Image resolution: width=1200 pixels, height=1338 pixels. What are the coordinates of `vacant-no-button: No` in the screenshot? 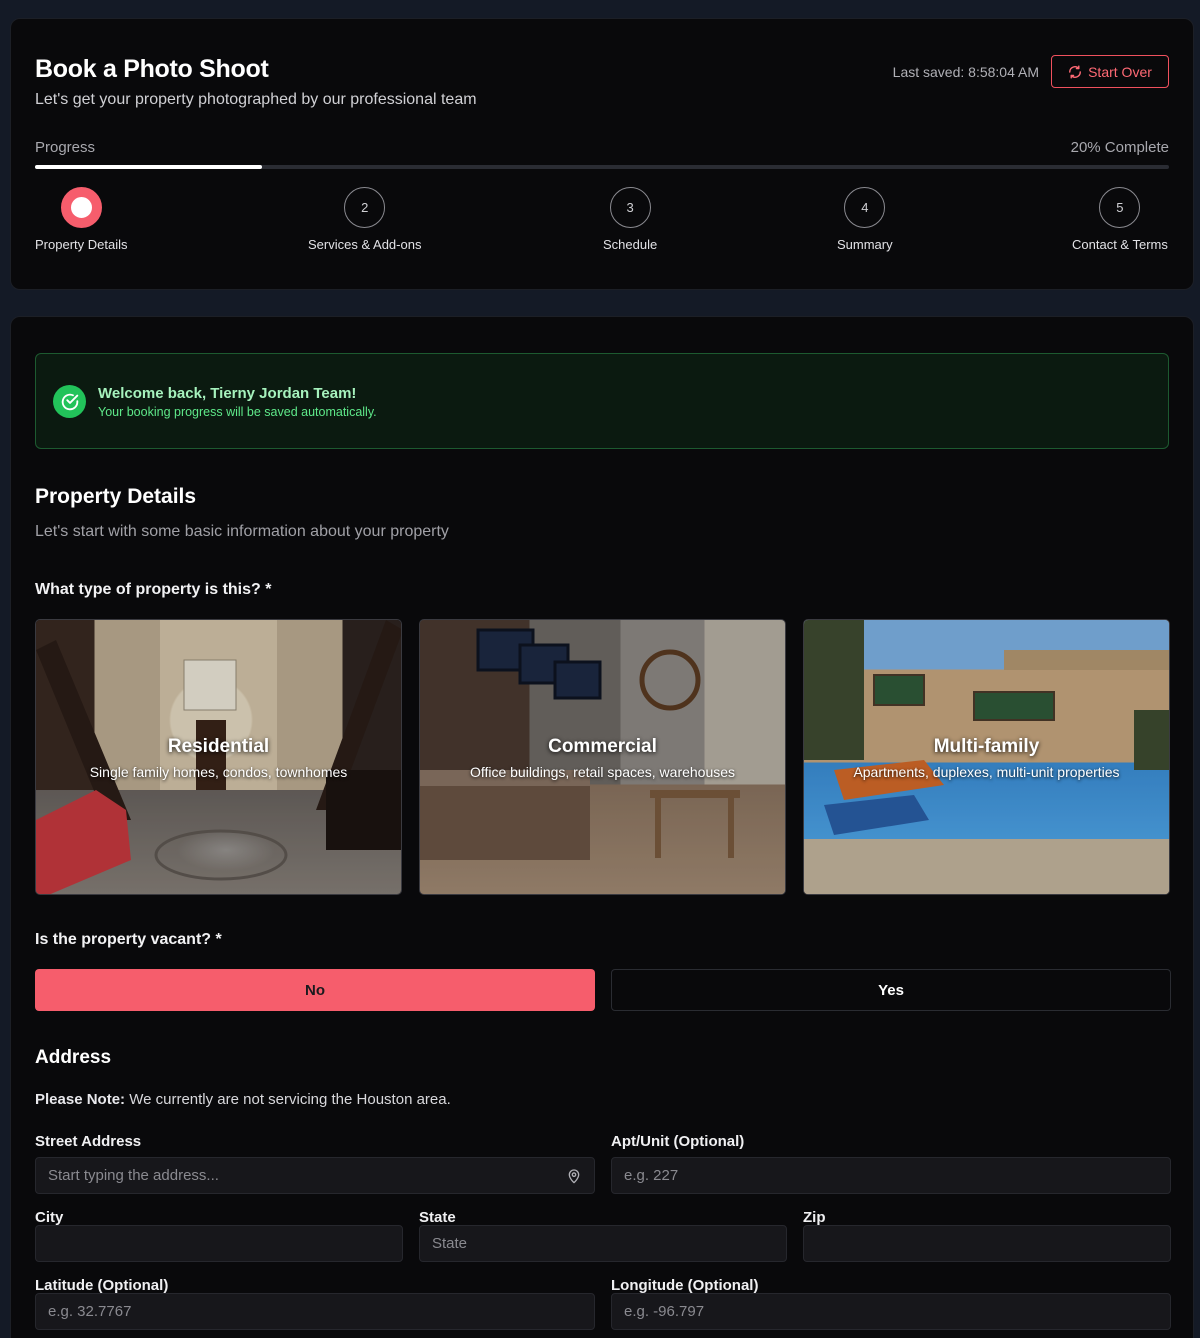 It's located at (315, 990).